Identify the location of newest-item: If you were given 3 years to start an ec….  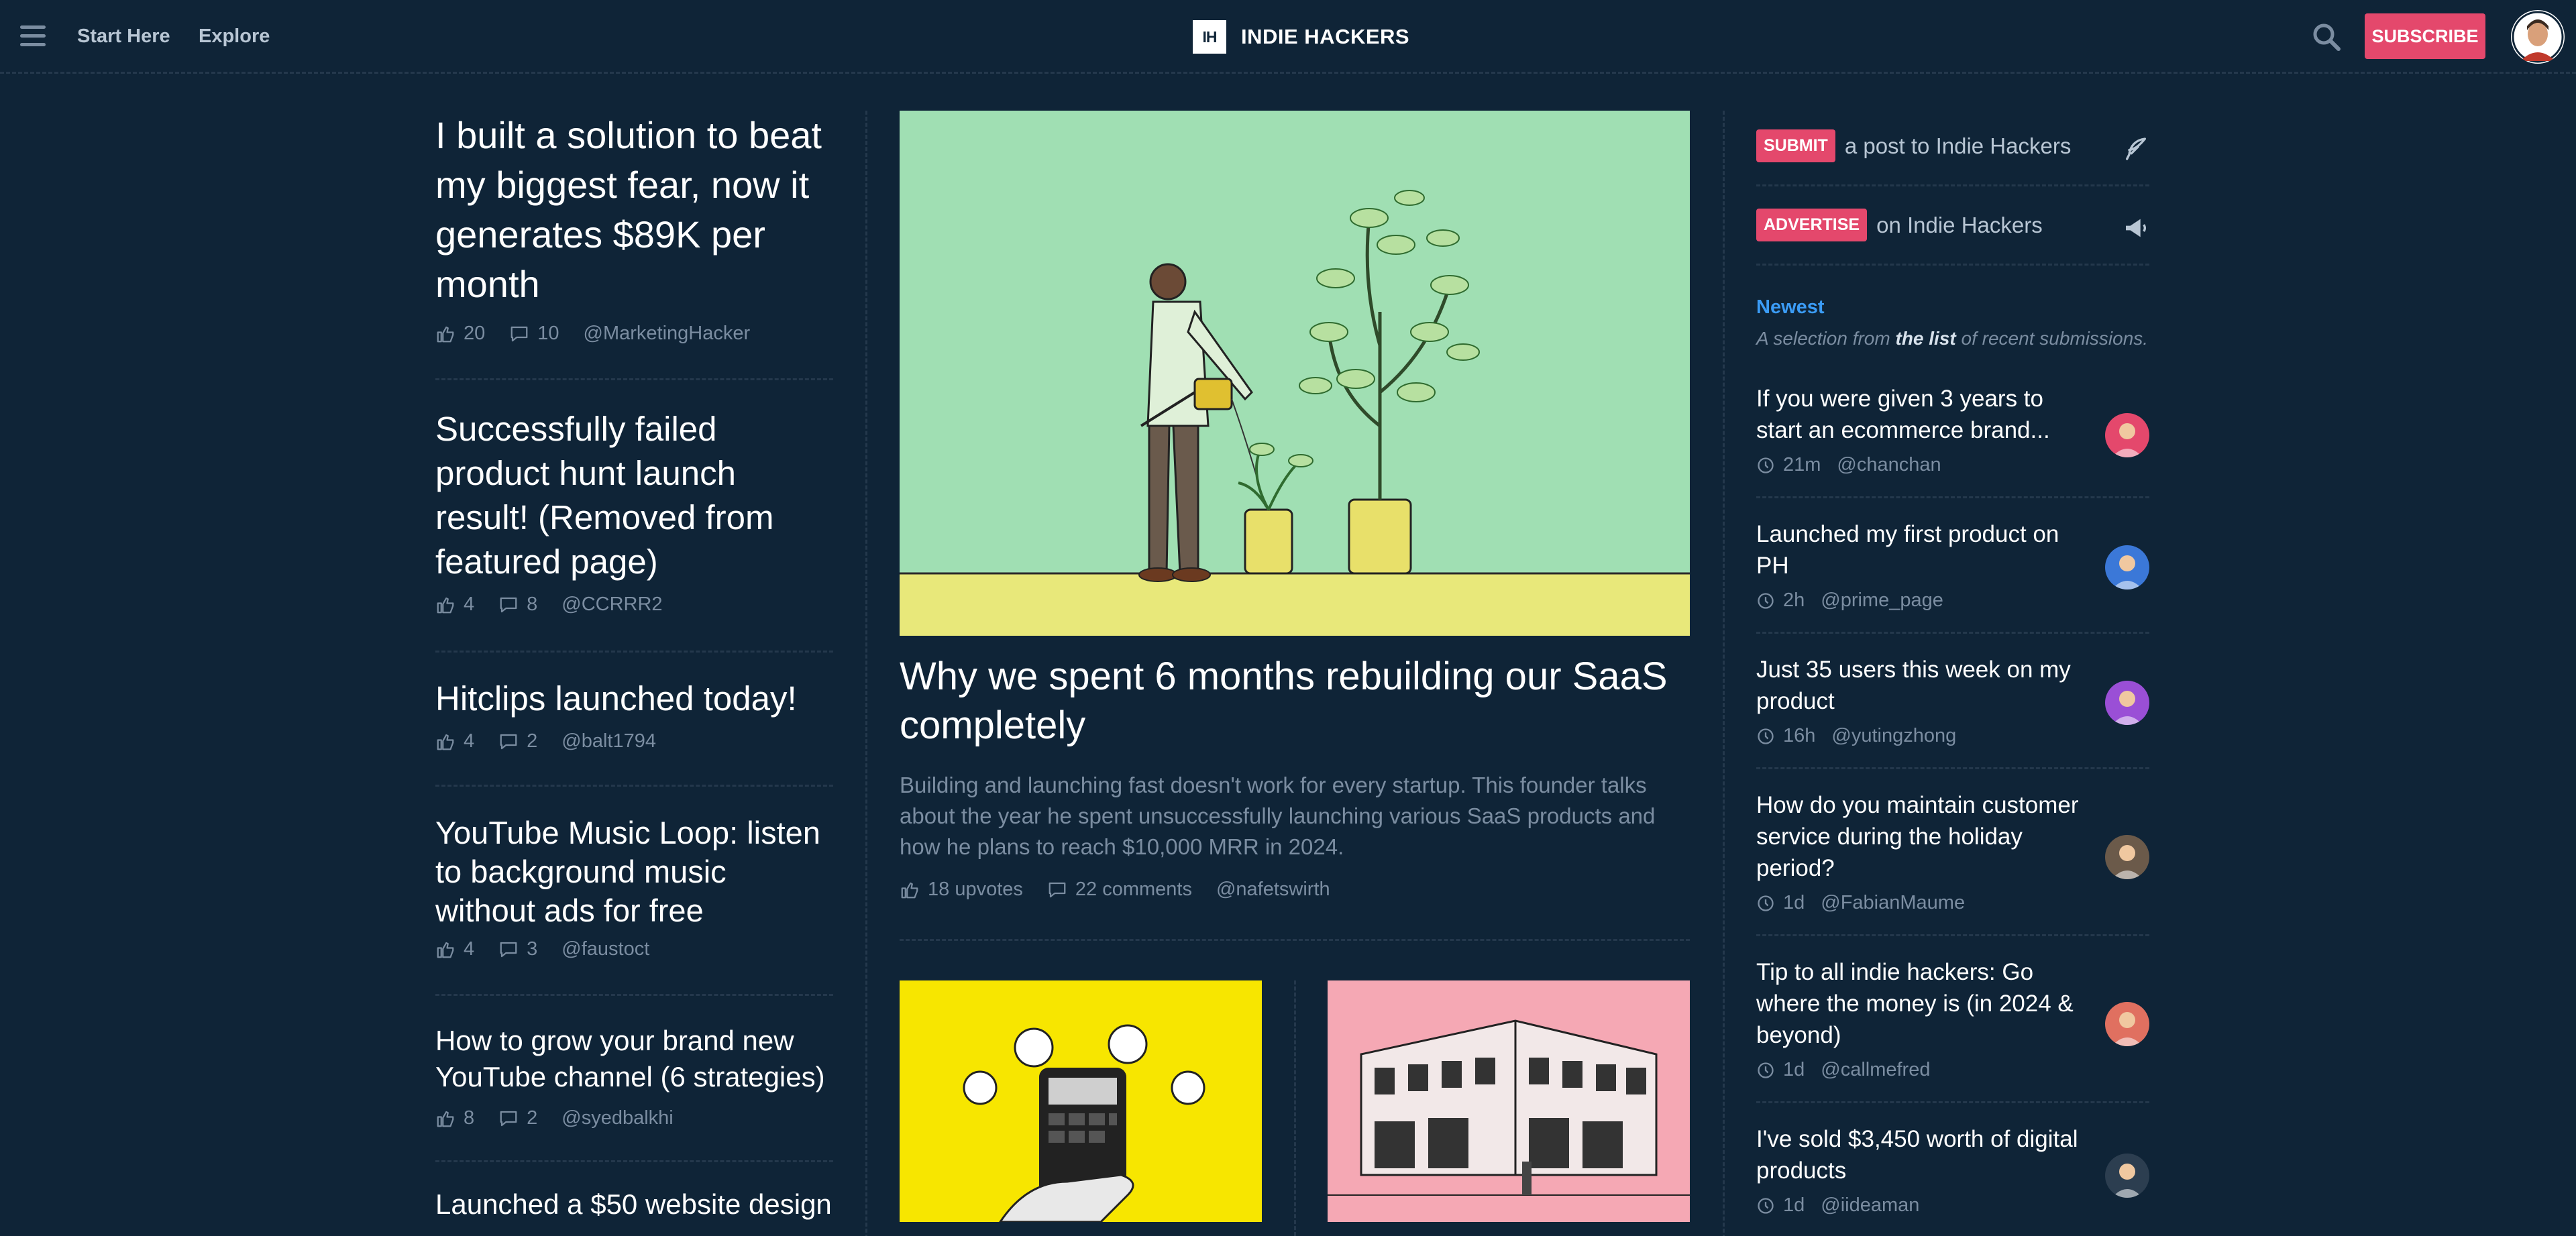
(1952, 430).